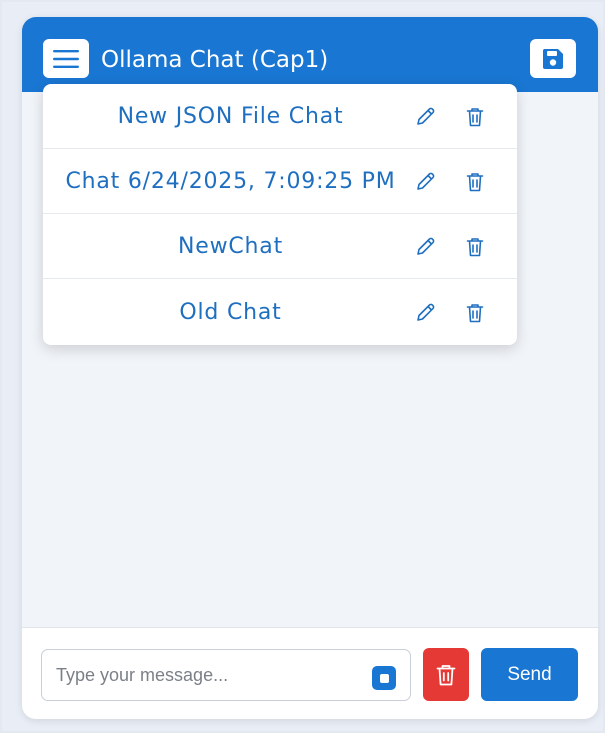 The width and height of the screenshot is (605, 733). I want to click on stop-button, so click(384, 678).